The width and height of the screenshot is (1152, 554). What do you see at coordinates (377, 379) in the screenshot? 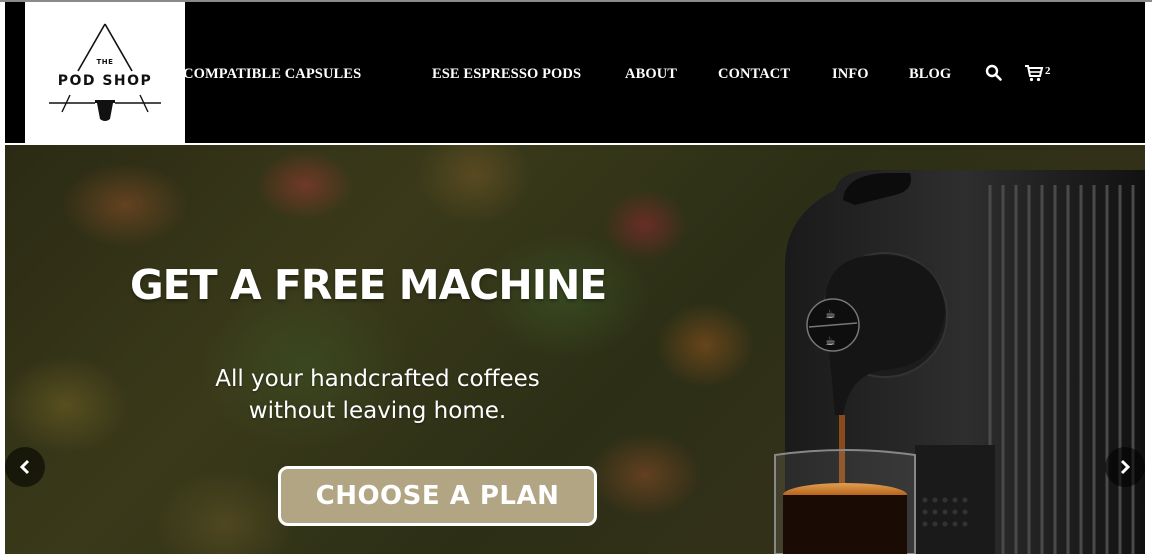
I see `hero-subtitle-line-1: All your handcrafted coffees` at bounding box center [377, 379].